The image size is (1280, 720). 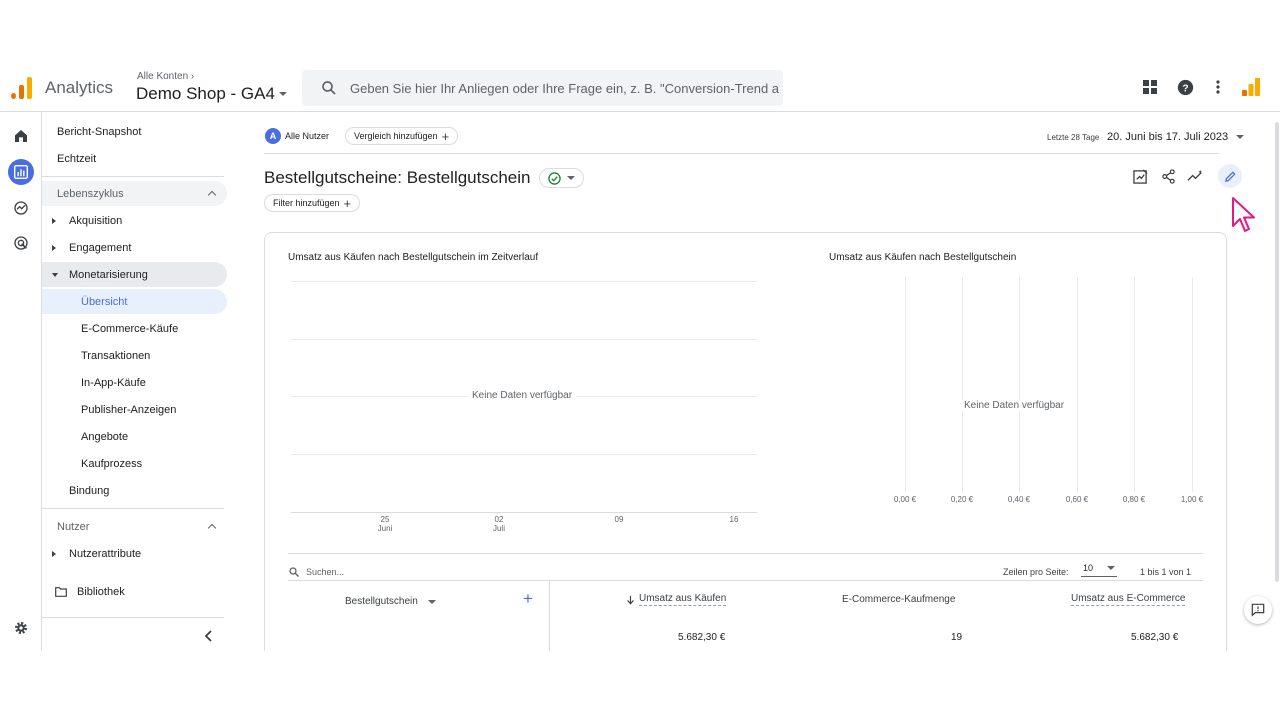 What do you see at coordinates (1258, 610) in the screenshot?
I see `feedback-button` at bounding box center [1258, 610].